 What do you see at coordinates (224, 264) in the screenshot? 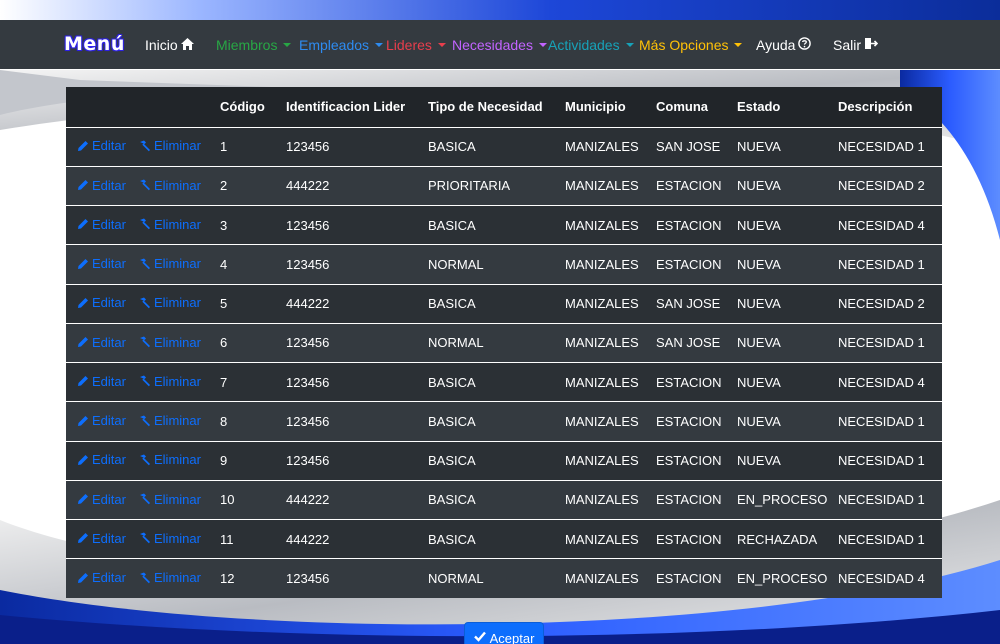
I see `cell-codigo: 4` at bounding box center [224, 264].